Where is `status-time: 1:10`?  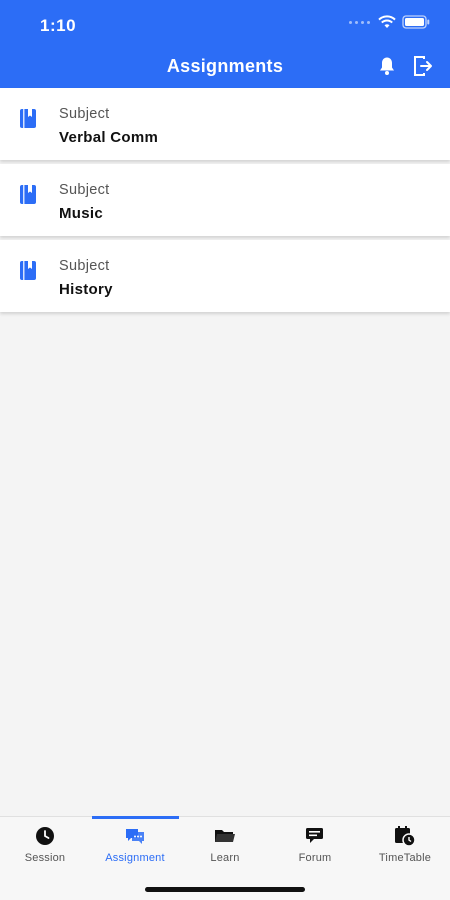 status-time: 1:10 is located at coordinates (58, 25).